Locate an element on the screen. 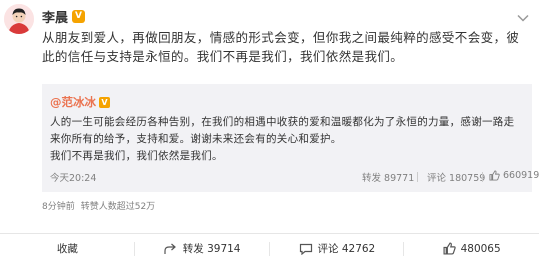  post-reach: 转赞人数超过52万 is located at coordinates (118, 207).